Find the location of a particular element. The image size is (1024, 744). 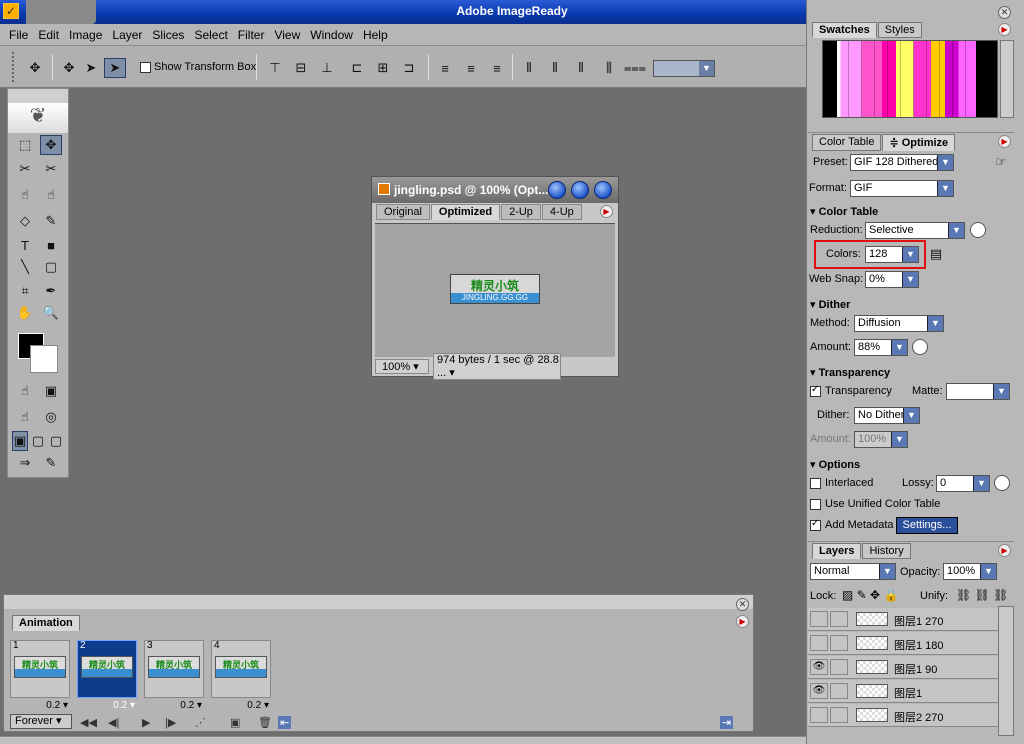

document-canvas: 精灵小筑 JINGLING.GG.GG is located at coordinates (495, 290).